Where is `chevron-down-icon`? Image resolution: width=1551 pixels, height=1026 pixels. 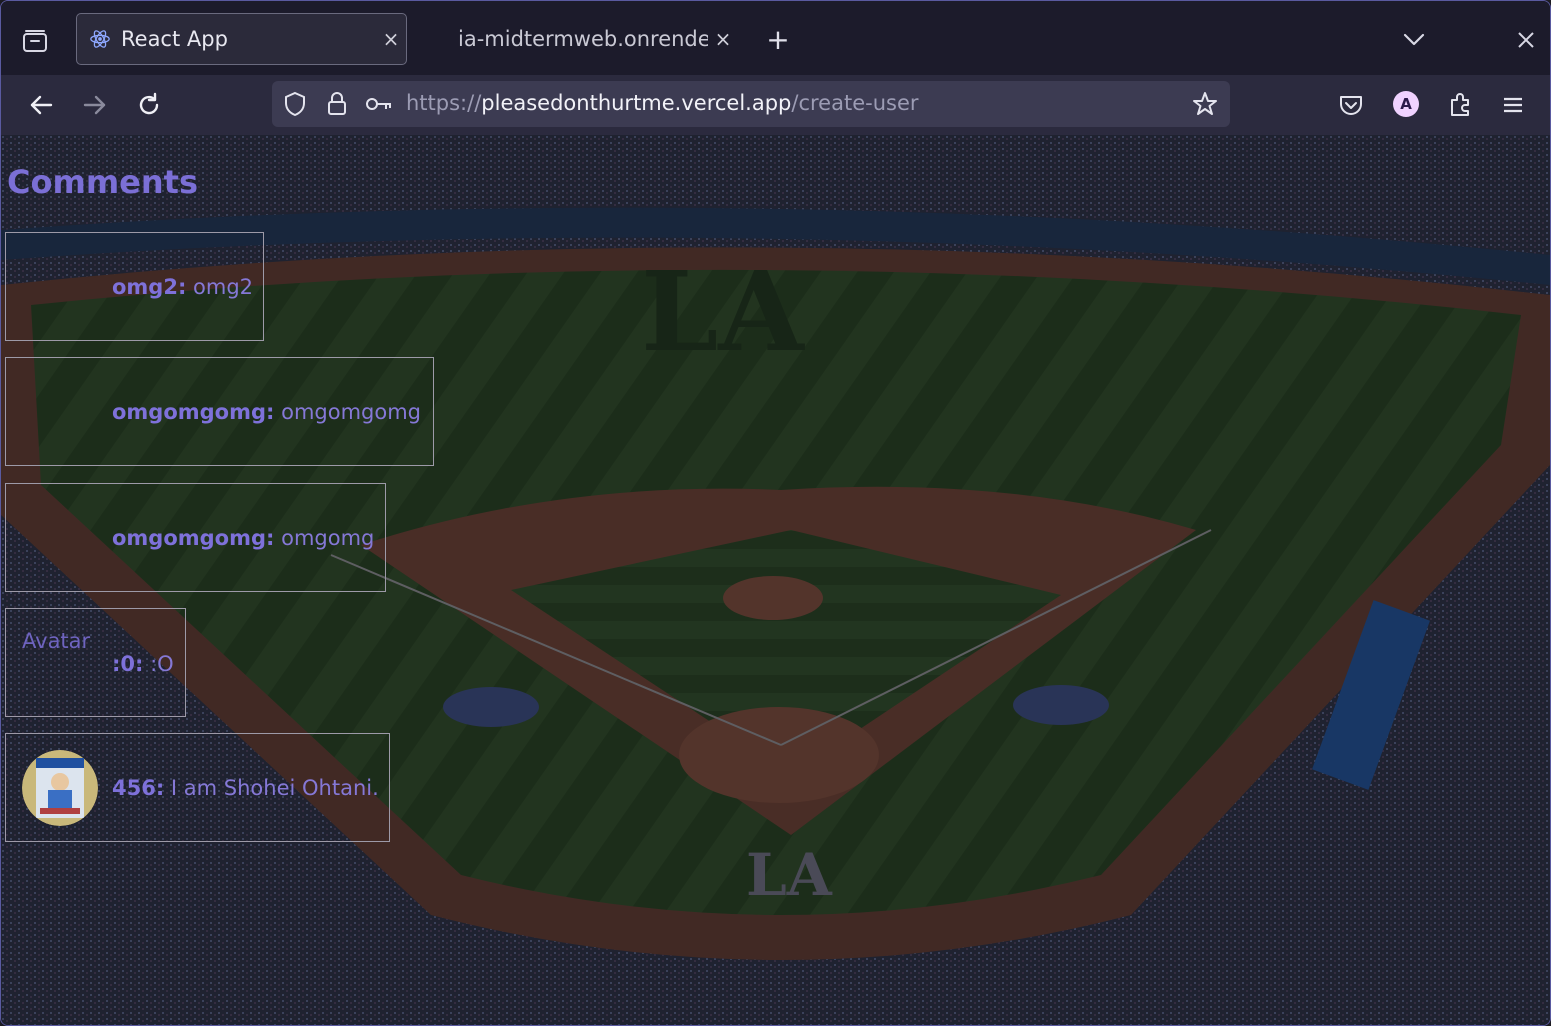 chevron-down-icon is located at coordinates (1414, 40).